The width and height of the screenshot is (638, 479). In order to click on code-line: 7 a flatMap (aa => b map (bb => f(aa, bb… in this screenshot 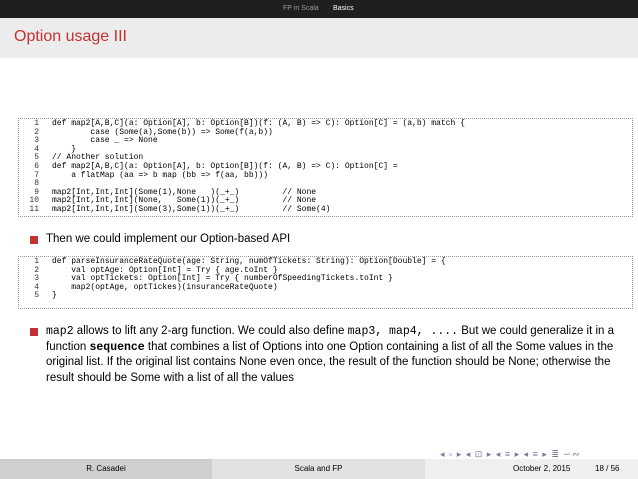, I will do `click(325, 175)`.